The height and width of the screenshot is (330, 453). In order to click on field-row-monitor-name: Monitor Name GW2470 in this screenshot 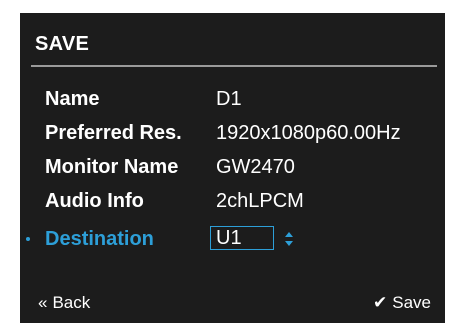, I will do `click(232, 167)`.